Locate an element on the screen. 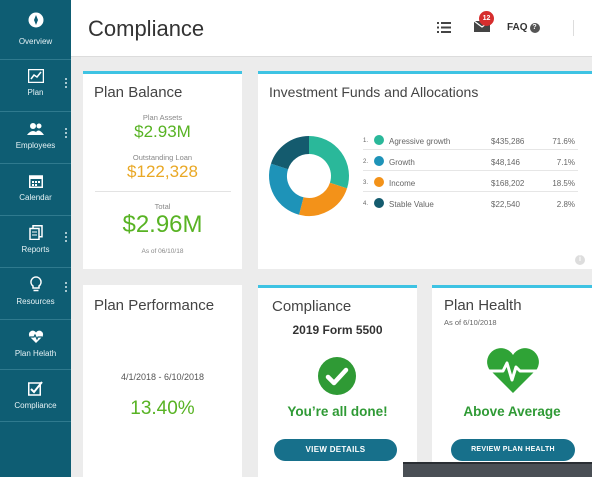  sidebar-item-employees: Employees is located at coordinates (35, 138).